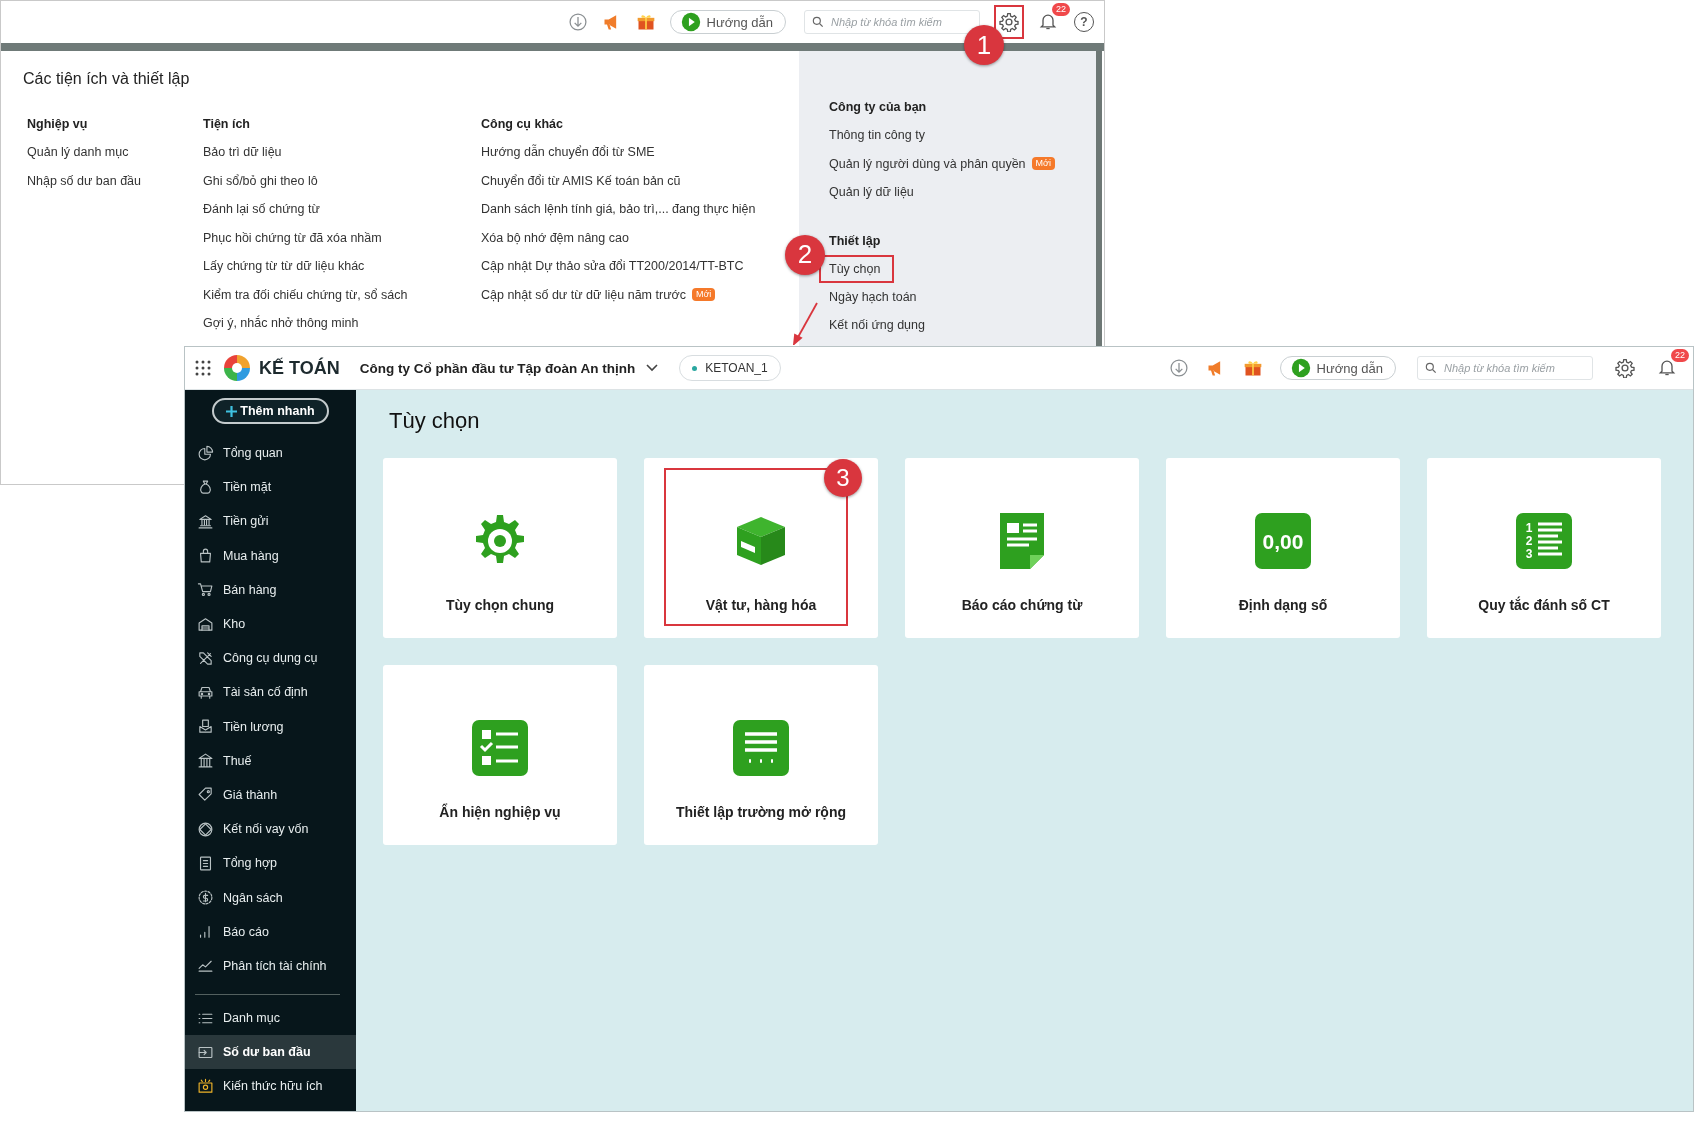 The width and height of the screenshot is (1700, 1121). What do you see at coordinates (270, 931) in the screenshot?
I see `sidebar-item: Báo cáo` at bounding box center [270, 931].